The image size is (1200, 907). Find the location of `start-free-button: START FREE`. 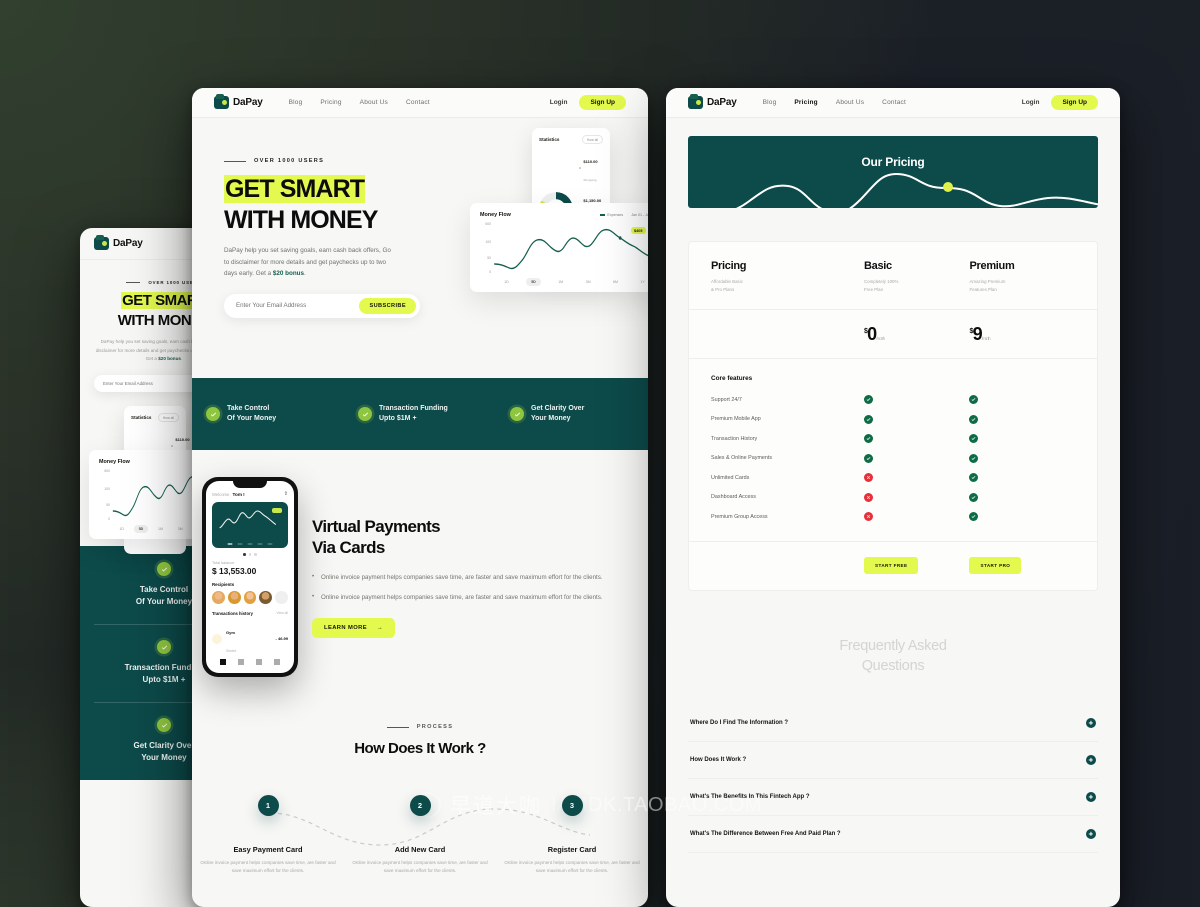

start-free-button: START FREE is located at coordinates (891, 566).